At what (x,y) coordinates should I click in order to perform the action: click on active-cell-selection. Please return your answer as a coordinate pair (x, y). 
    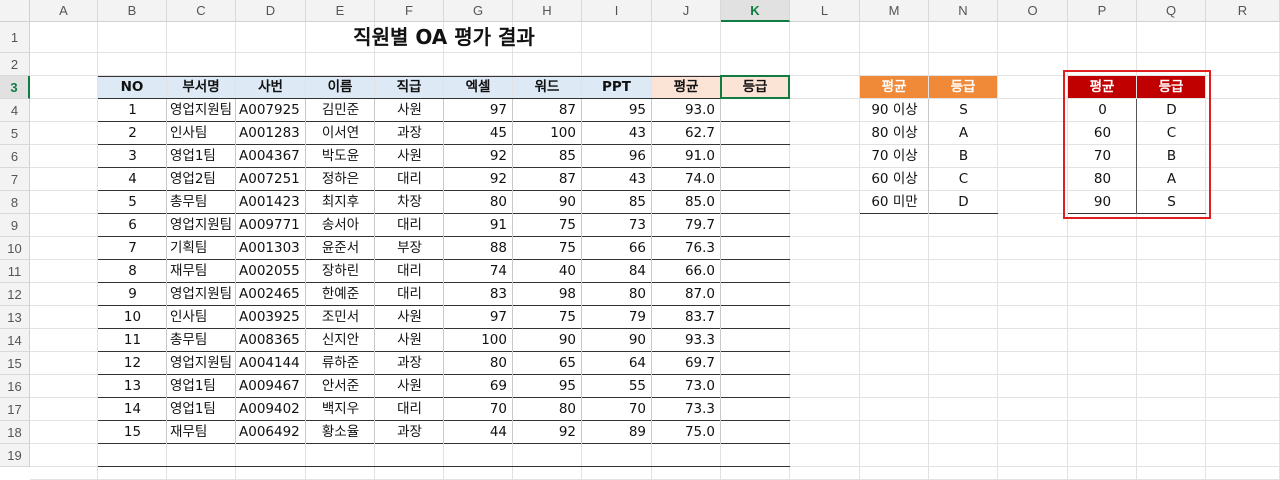
    Looking at the image, I should click on (755, 87).